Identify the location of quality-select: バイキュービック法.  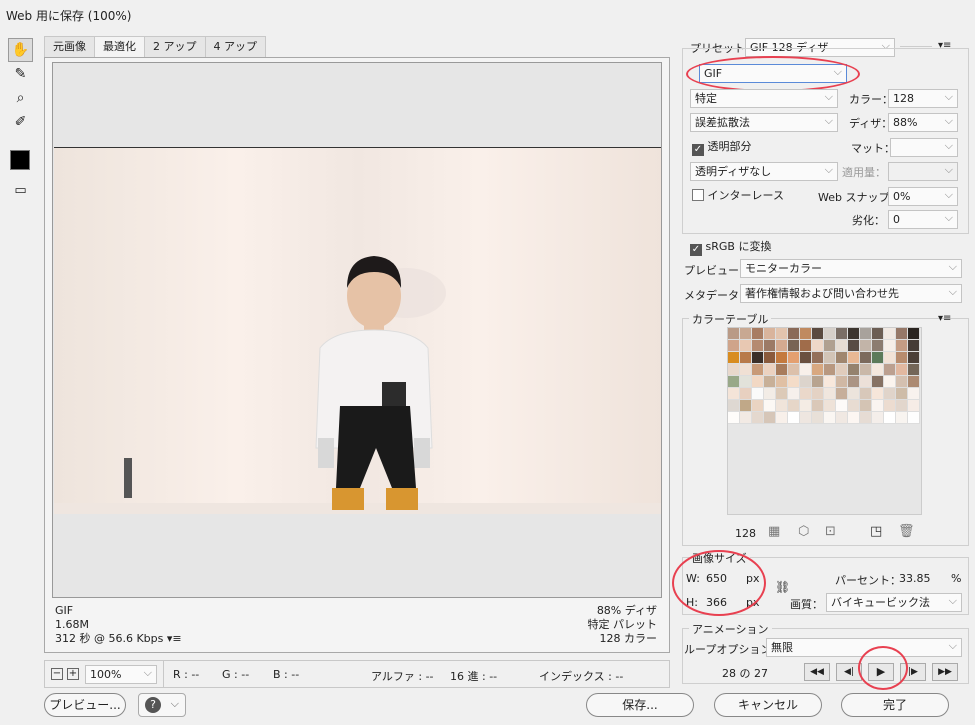
(894, 602).